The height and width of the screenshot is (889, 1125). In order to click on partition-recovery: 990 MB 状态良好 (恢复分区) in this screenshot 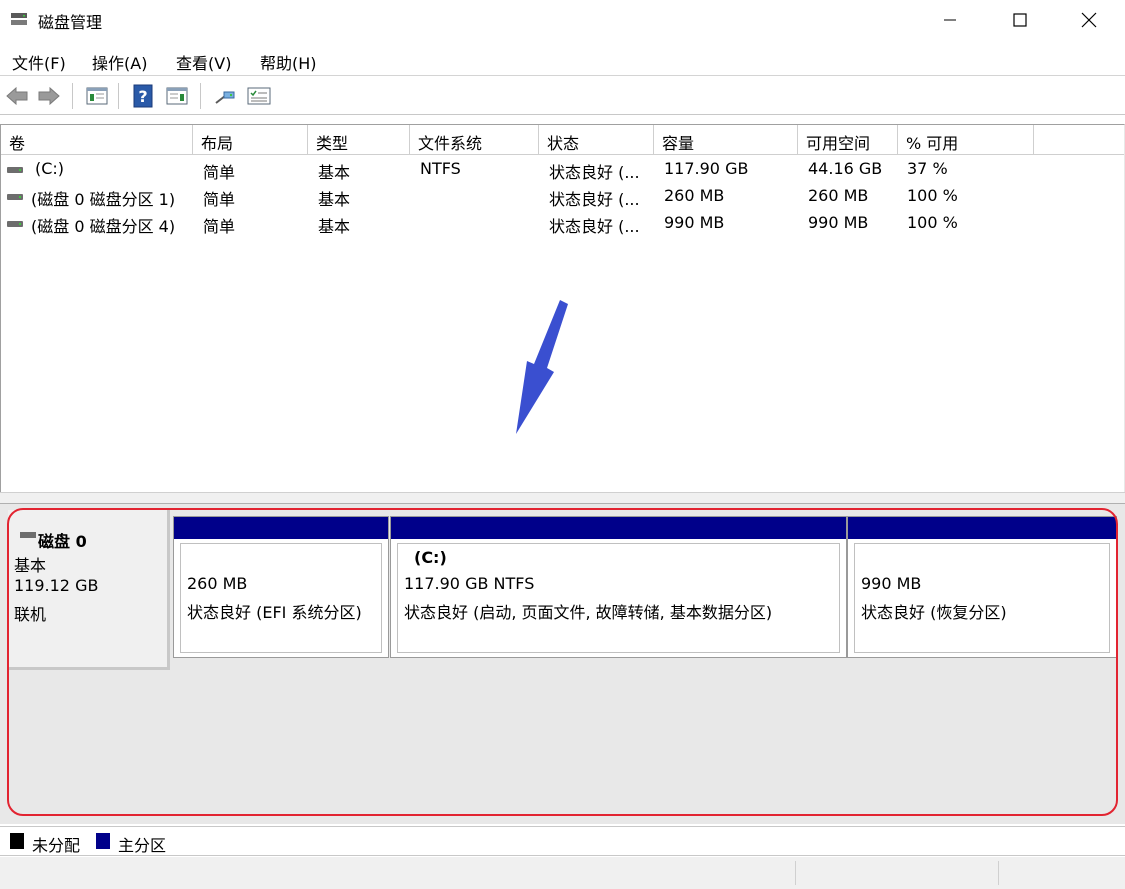, I will do `click(982, 587)`.